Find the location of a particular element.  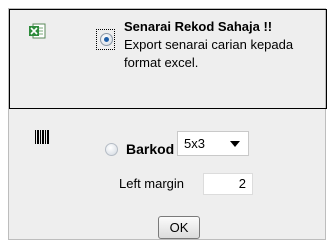

barcode-icon is located at coordinates (42, 137).